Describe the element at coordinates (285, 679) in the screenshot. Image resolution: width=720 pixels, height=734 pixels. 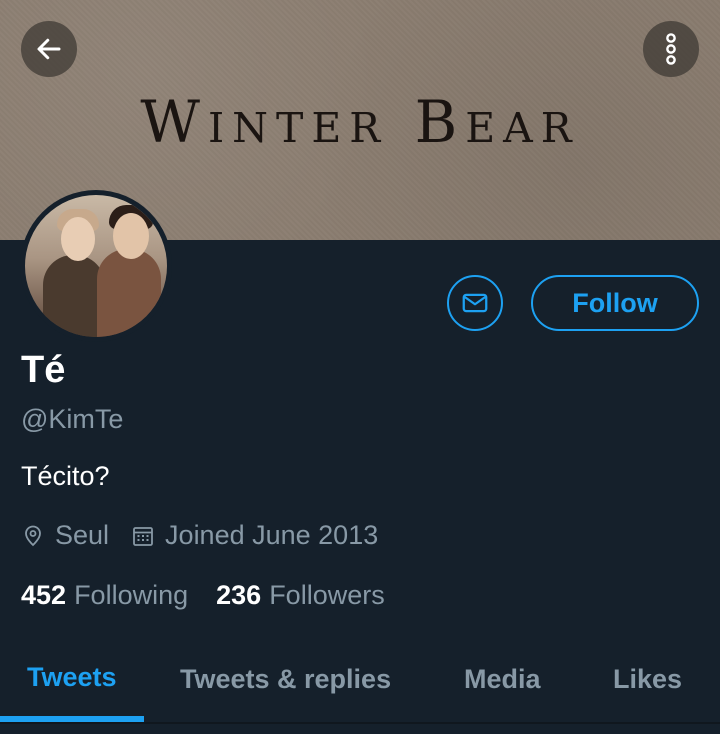
I see `tab-tweets-and-replies: Tweets & replies` at that location.